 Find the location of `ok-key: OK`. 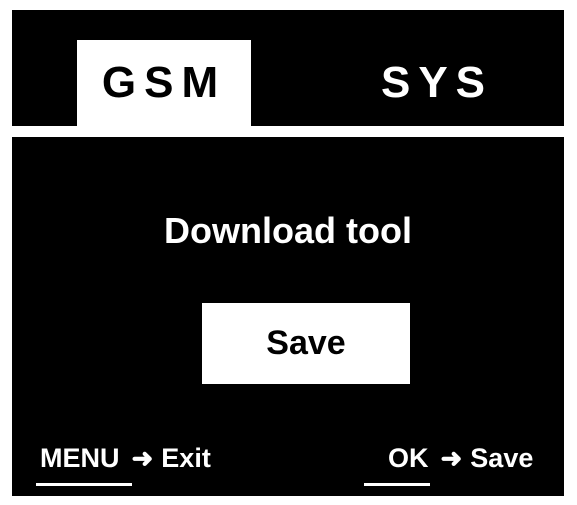

ok-key: OK is located at coordinates (397, 464).